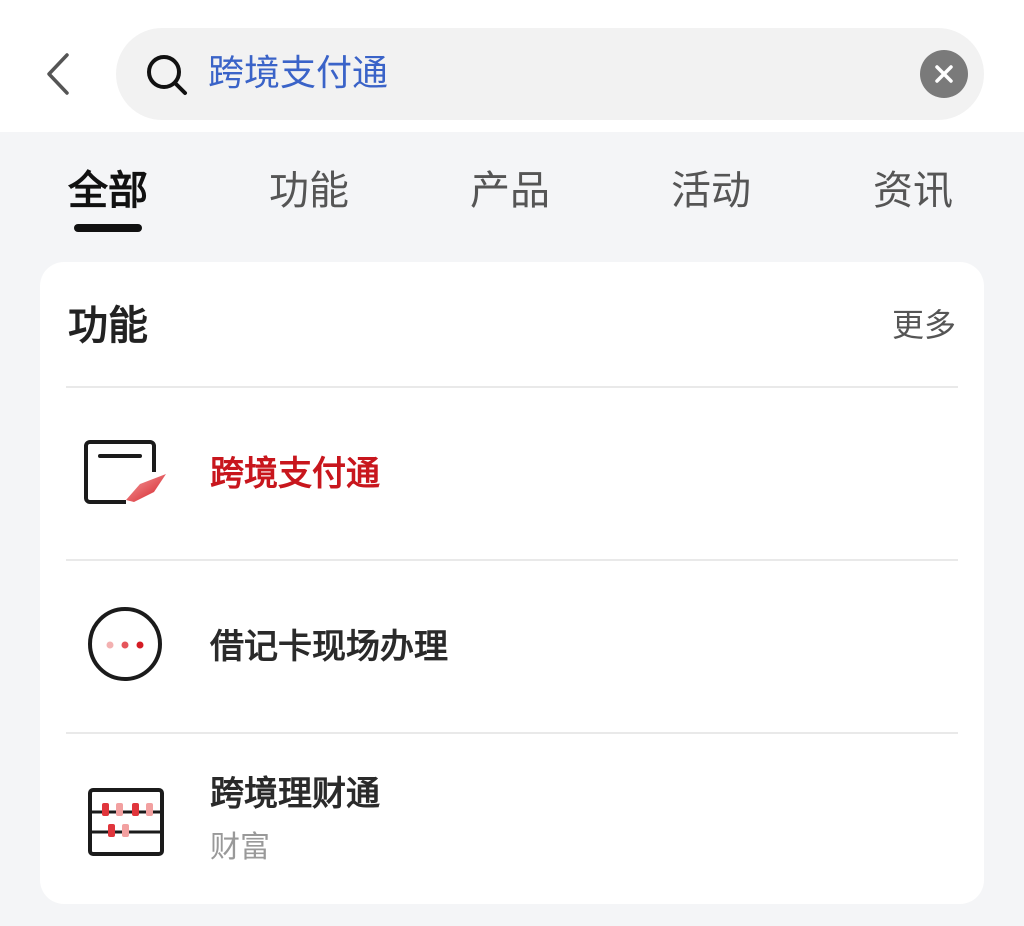 The width and height of the screenshot is (1024, 926). I want to click on tab-products: 产品, so click(510, 191).